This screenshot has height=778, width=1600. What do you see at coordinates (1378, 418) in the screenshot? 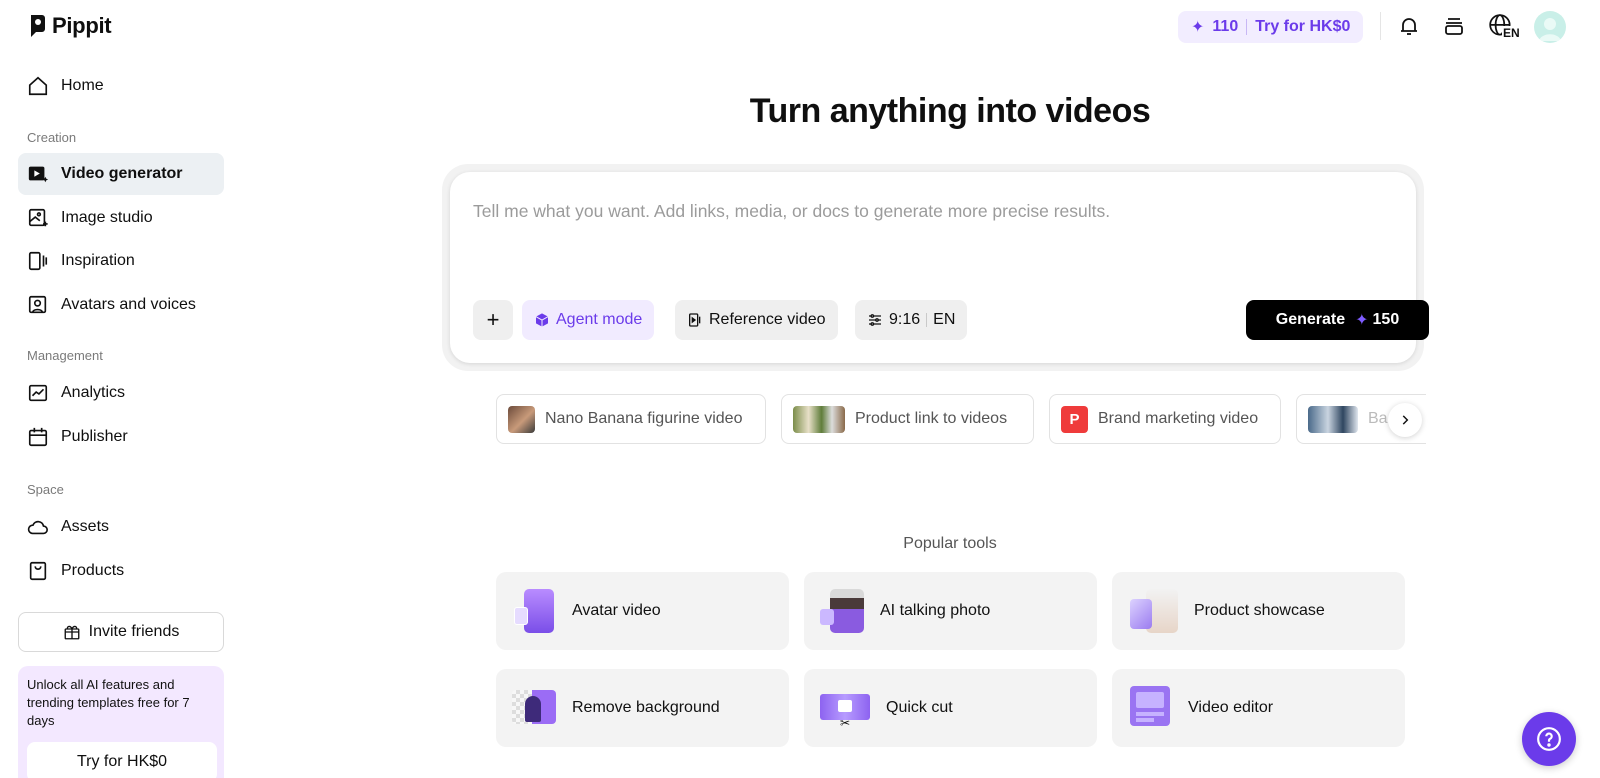
I see `suggestion-label: Ba` at bounding box center [1378, 418].